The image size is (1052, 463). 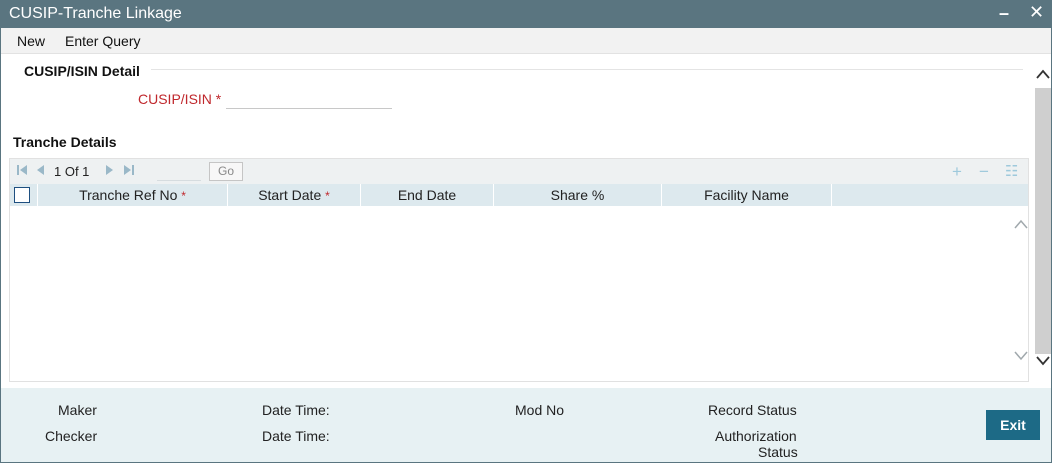 What do you see at coordinates (128, 195) in the screenshot?
I see `col-tranche-ref-no-label: Tranche Ref No` at bounding box center [128, 195].